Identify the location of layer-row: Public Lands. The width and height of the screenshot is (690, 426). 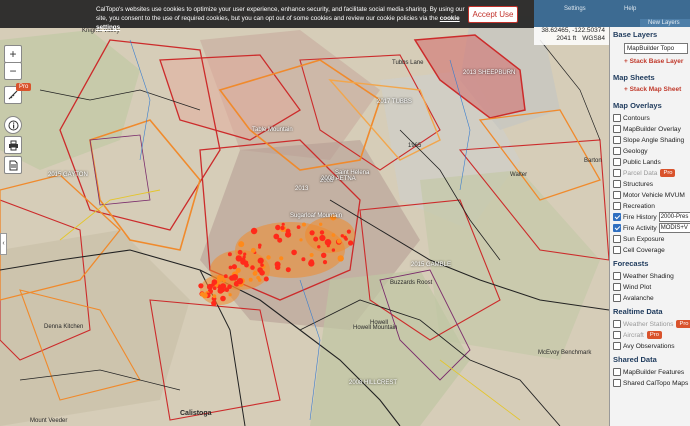
(637, 162).